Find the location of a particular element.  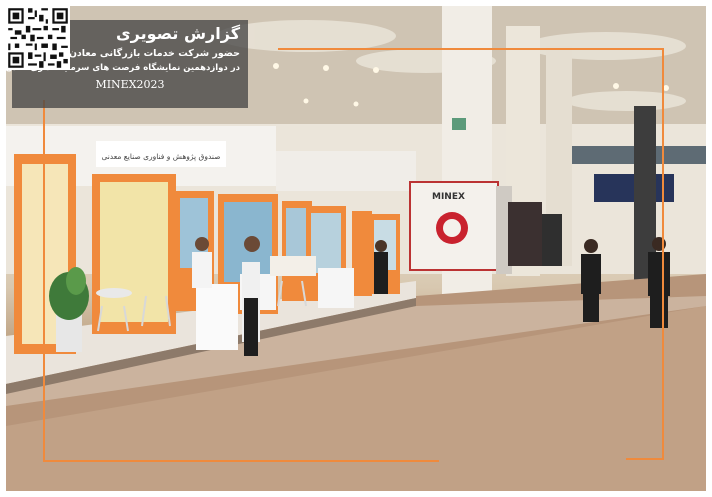

booth-sign-text: صندوق پژوهش و فناوری صنایع معدنی is located at coordinates (160, 156).